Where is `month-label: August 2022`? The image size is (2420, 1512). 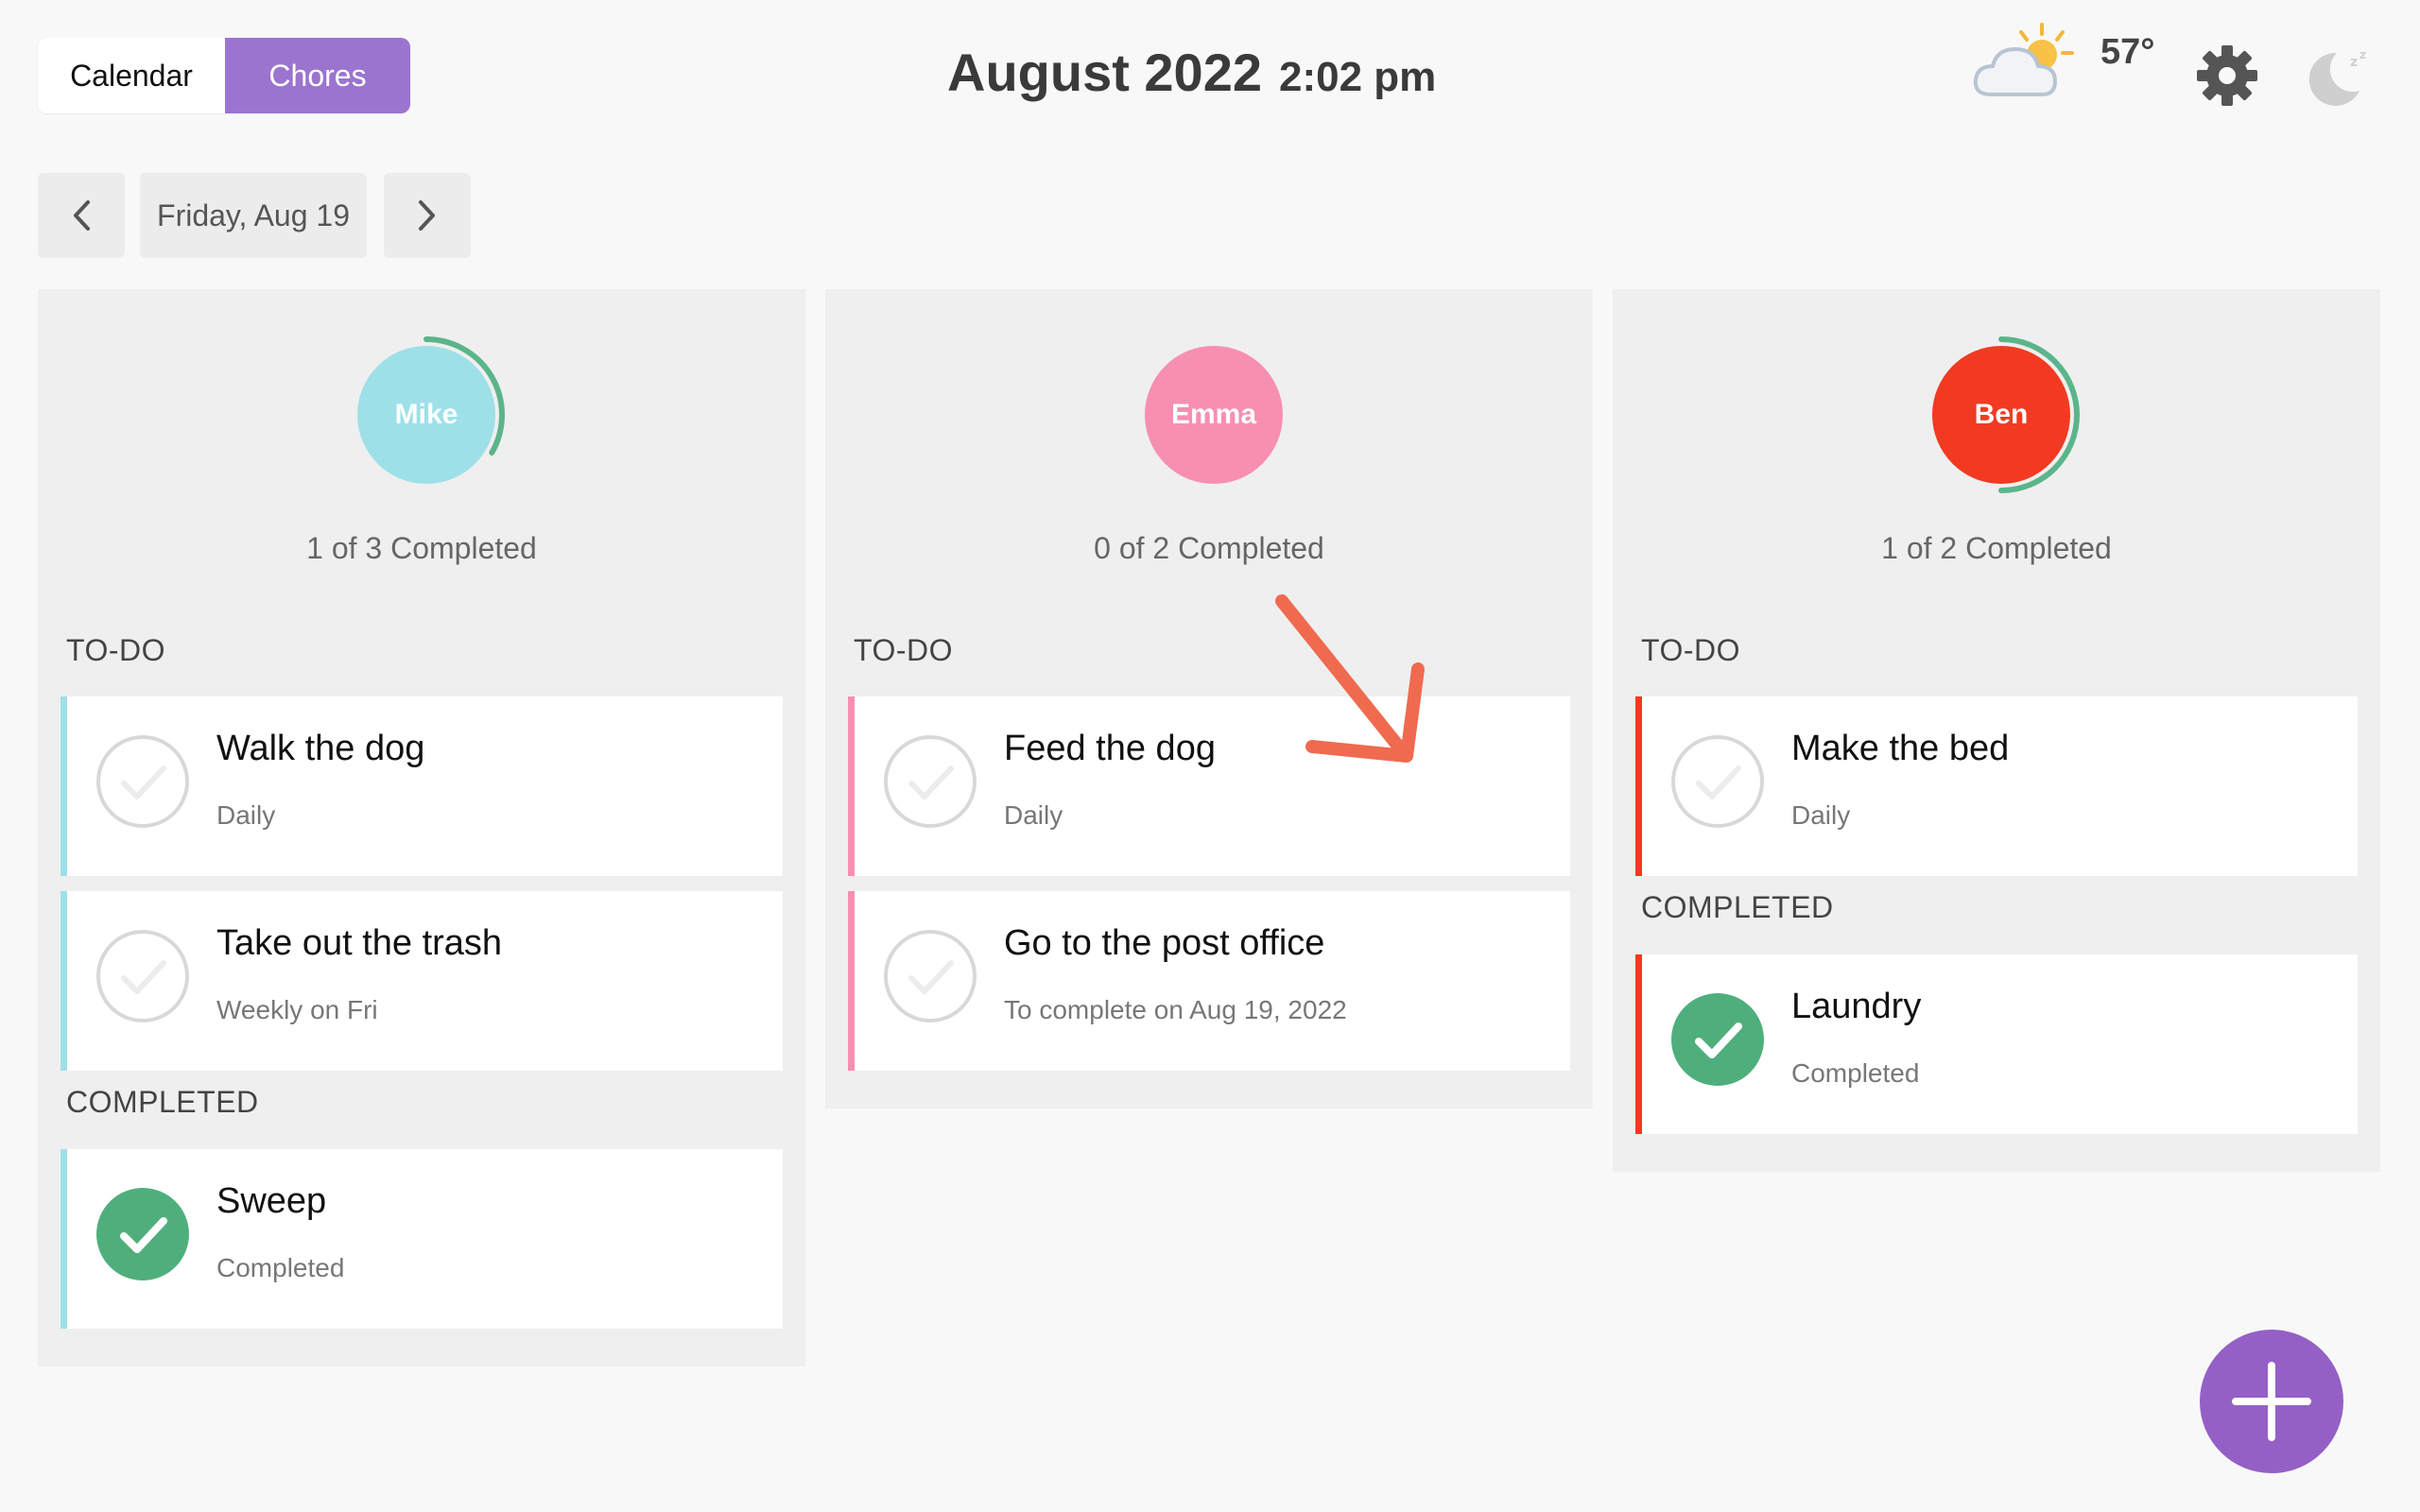 month-label: August 2022 is located at coordinates (1104, 72).